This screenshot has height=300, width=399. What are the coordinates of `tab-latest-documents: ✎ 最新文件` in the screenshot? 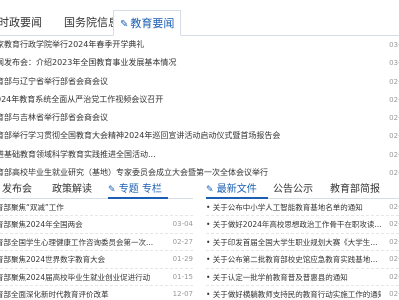 It's located at (231, 187).